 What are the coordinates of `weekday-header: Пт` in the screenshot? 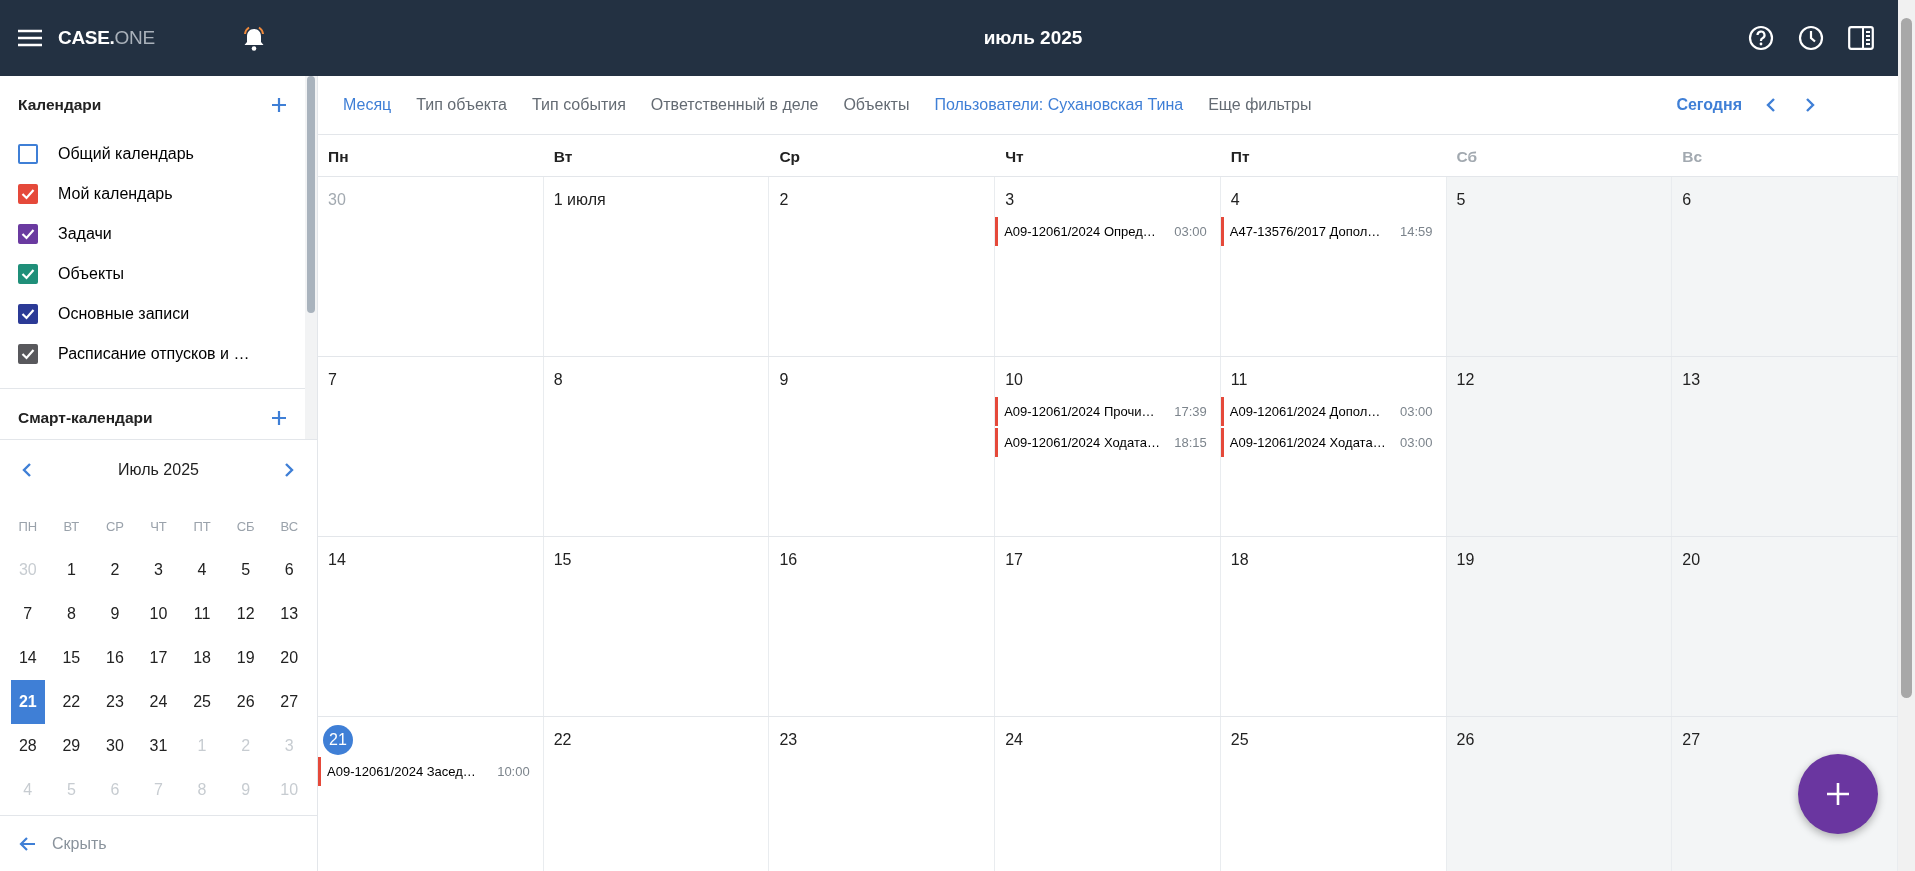 It's located at (1240, 157).